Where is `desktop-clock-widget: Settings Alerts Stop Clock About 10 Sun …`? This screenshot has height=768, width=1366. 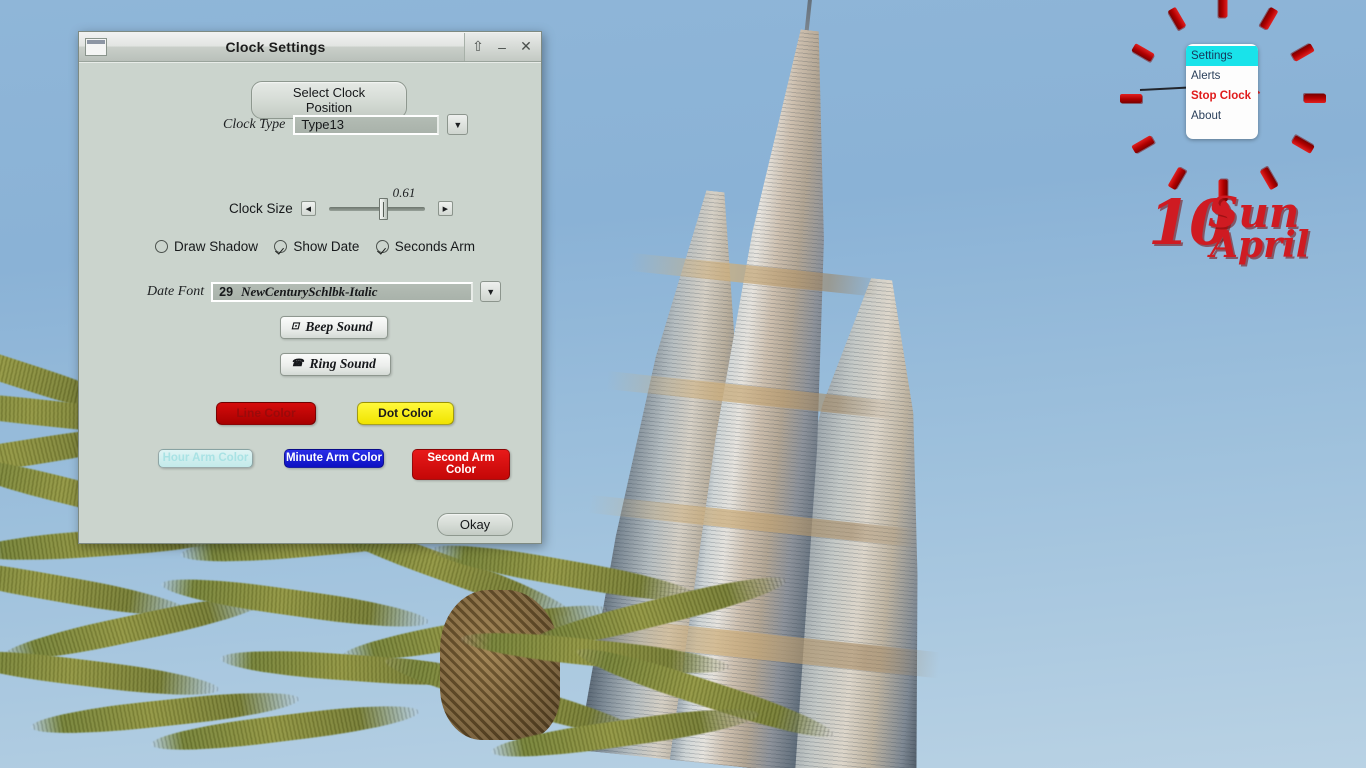
desktop-clock-widget: Settings Alerts Stop Clock About 10 Sun … is located at coordinates (1243, 145).